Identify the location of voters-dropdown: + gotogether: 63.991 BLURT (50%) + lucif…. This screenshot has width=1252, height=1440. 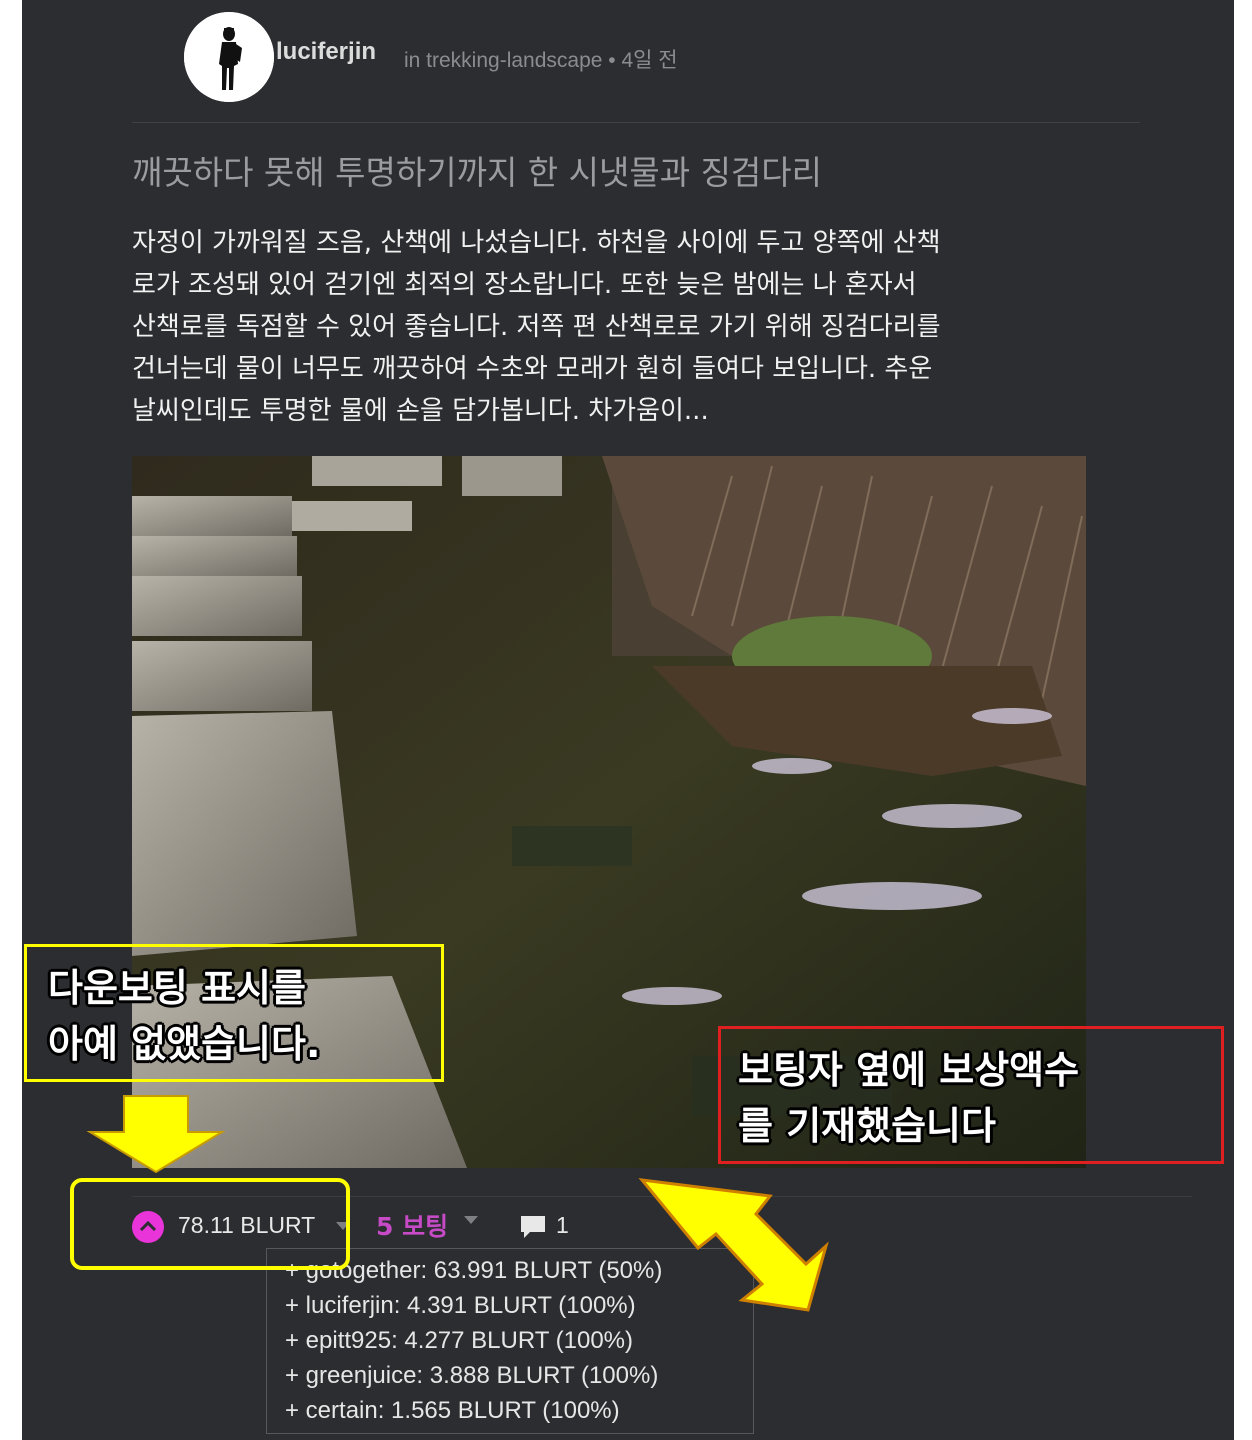
(510, 1341).